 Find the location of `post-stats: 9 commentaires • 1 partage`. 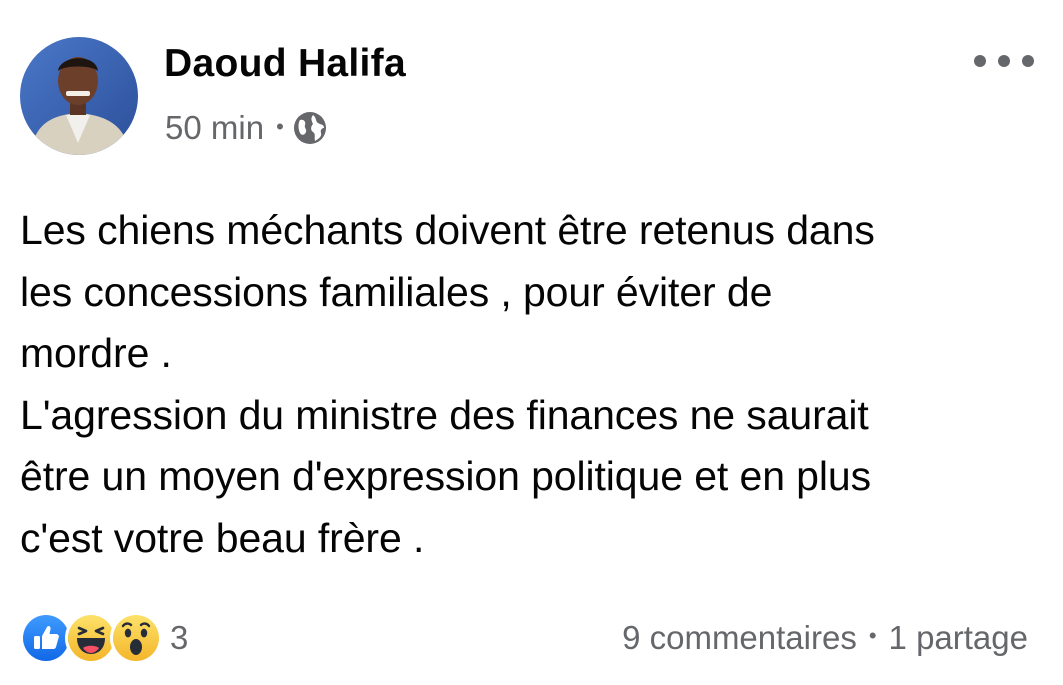

post-stats: 9 commentaires • 1 partage is located at coordinates (825, 638).